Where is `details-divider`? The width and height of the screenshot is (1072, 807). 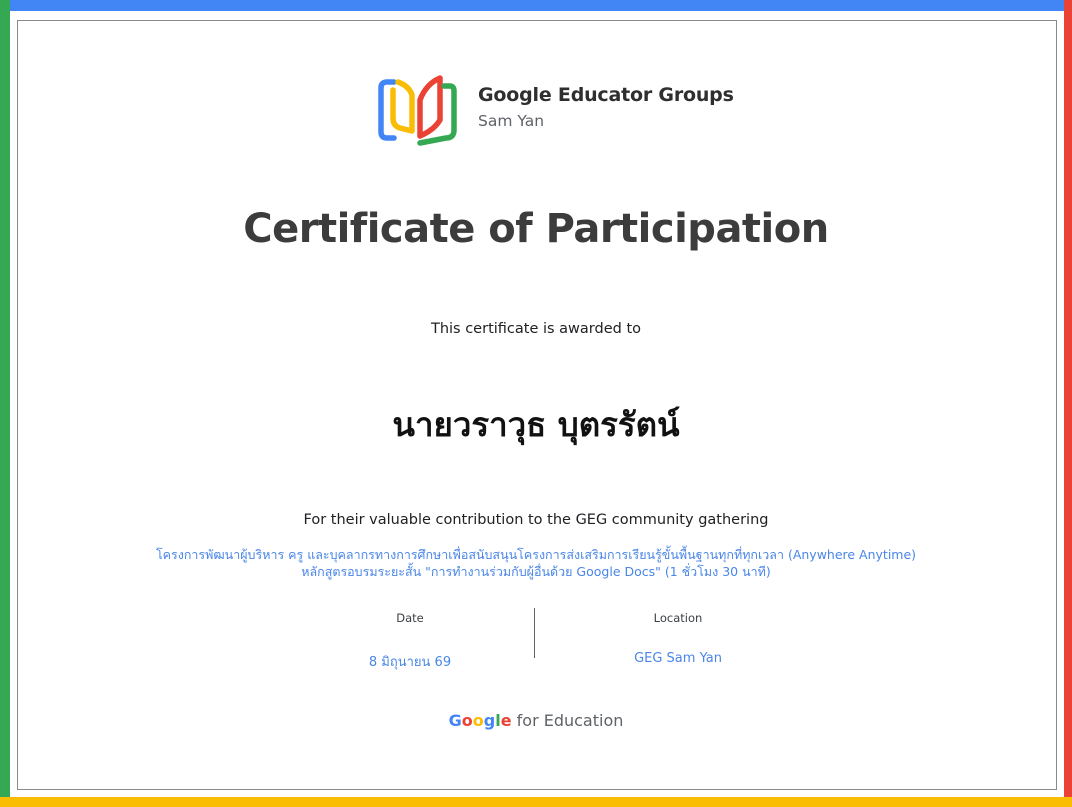 details-divider is located at coordinates (534, 633).